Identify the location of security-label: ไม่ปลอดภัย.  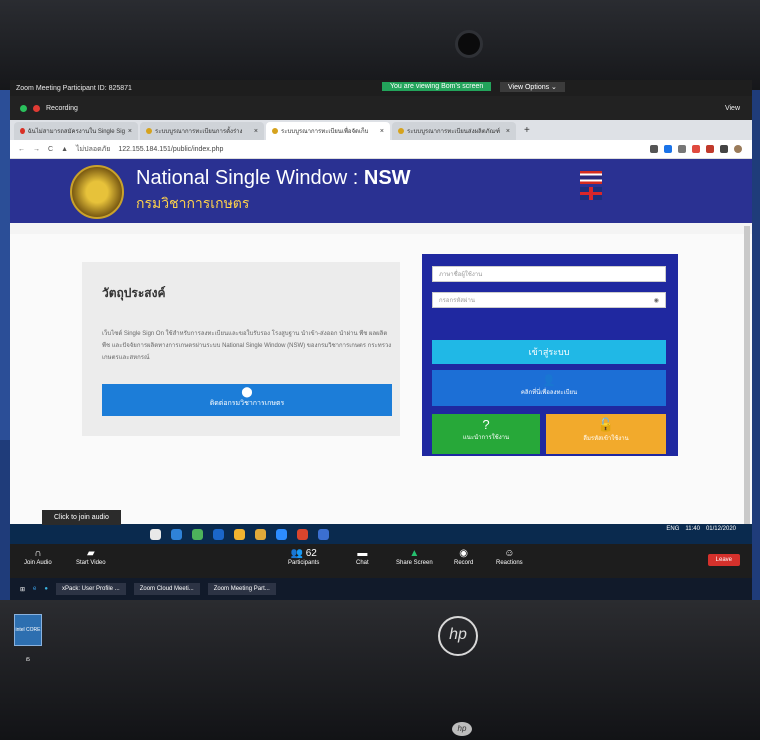
(93, 149).